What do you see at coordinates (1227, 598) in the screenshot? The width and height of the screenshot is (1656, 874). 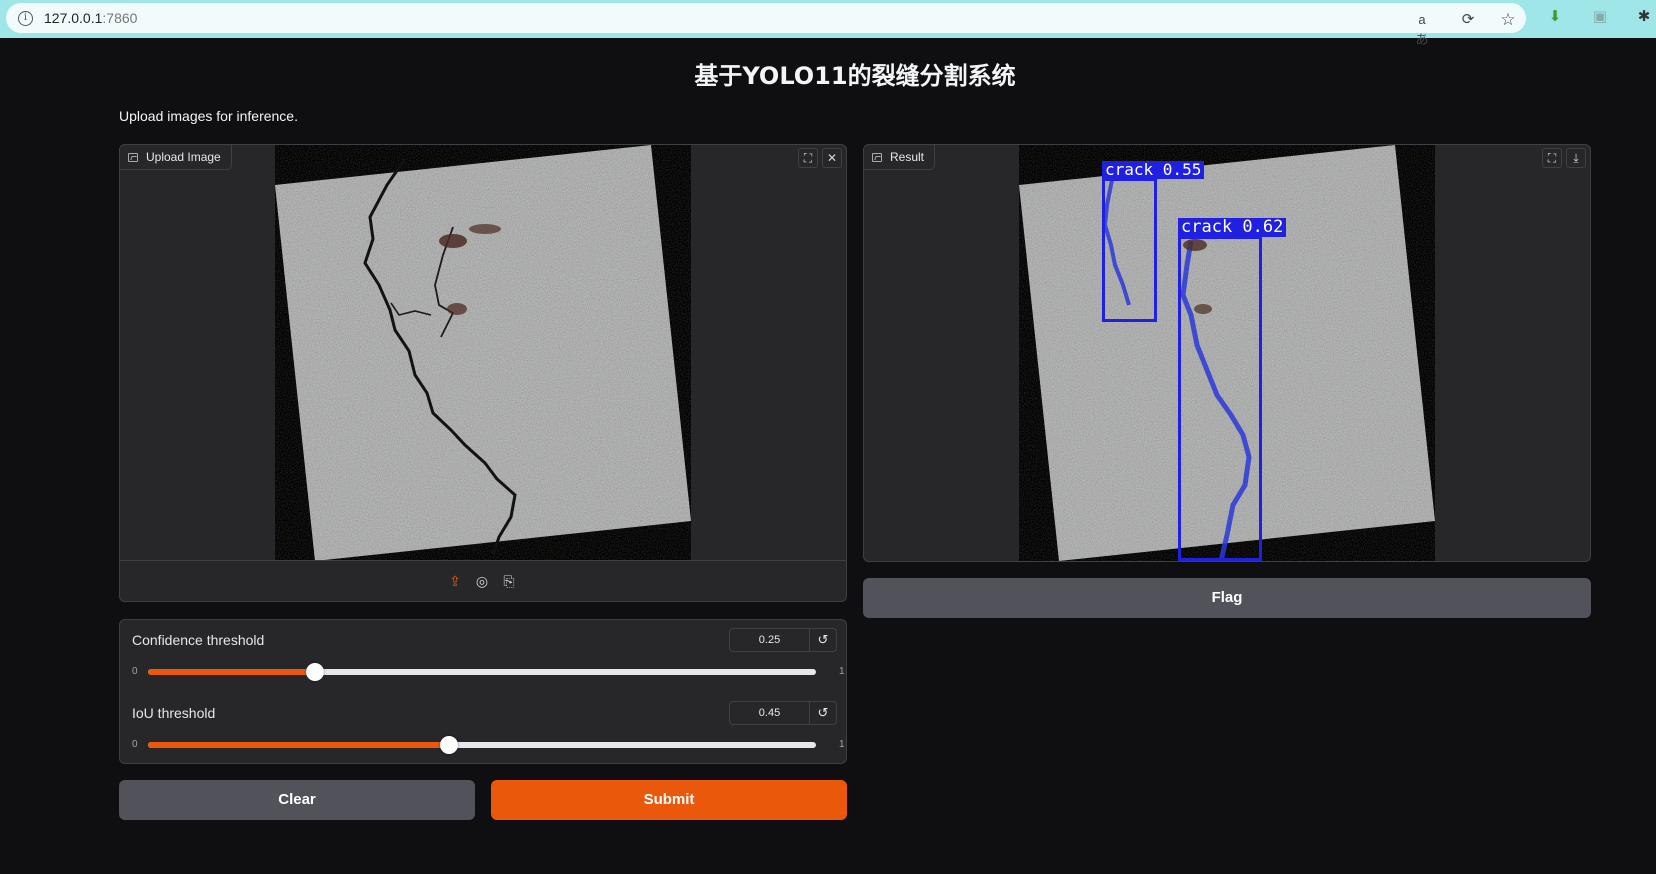 I see `flag-button: Flag` at bounding box center [1227, 598].